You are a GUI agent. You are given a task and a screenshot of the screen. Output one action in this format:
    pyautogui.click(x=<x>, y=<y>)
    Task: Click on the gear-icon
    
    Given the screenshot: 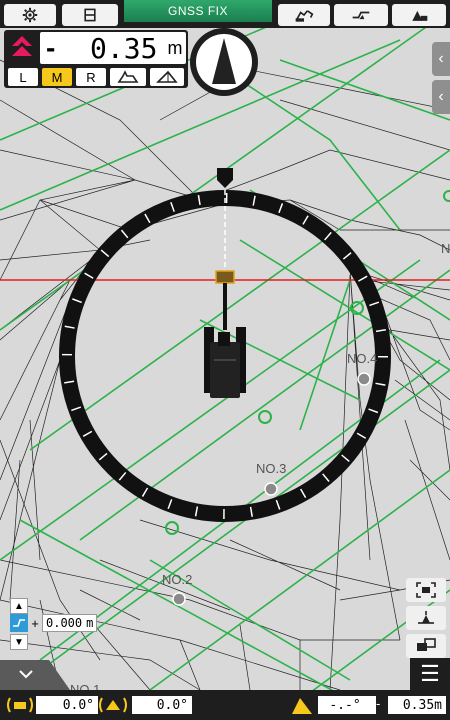 What is the action you would take?
    pyautogui.click(x=30, y=15)
    